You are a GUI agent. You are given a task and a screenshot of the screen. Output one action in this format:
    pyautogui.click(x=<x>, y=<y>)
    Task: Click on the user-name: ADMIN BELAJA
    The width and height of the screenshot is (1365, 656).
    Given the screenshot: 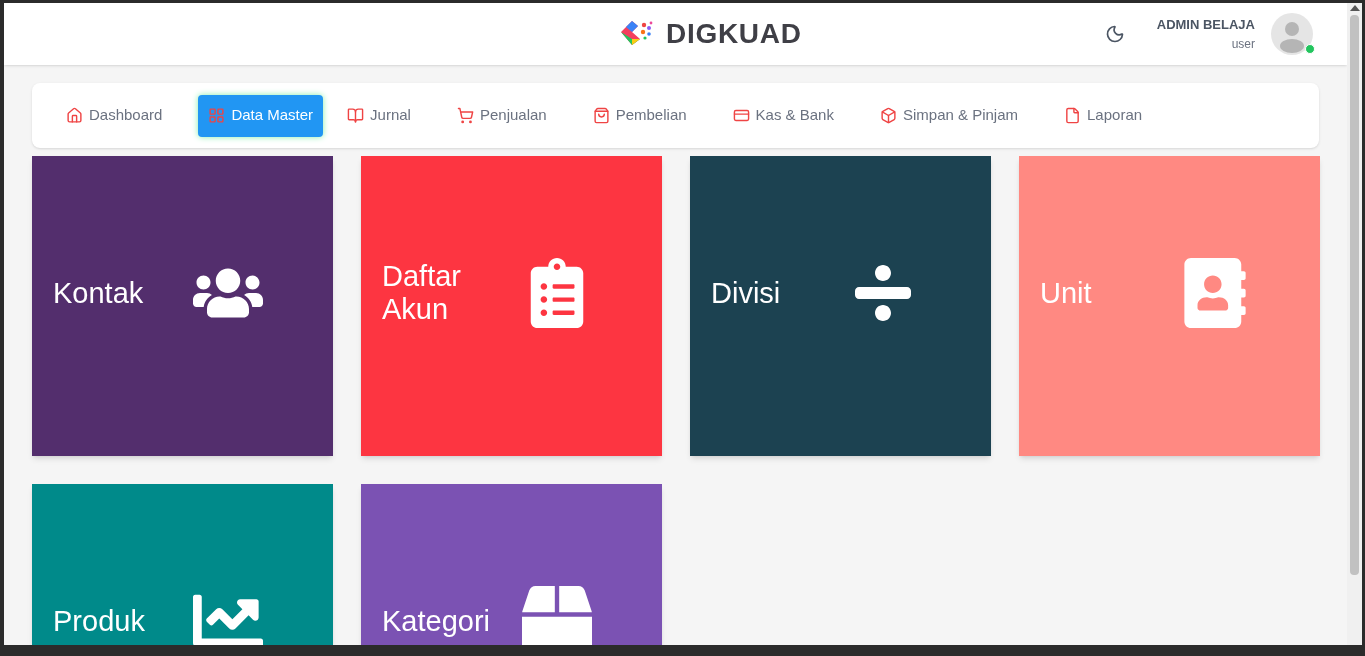 What is the action you would take?
    pyautogui.click(x=1205, y=25)
    